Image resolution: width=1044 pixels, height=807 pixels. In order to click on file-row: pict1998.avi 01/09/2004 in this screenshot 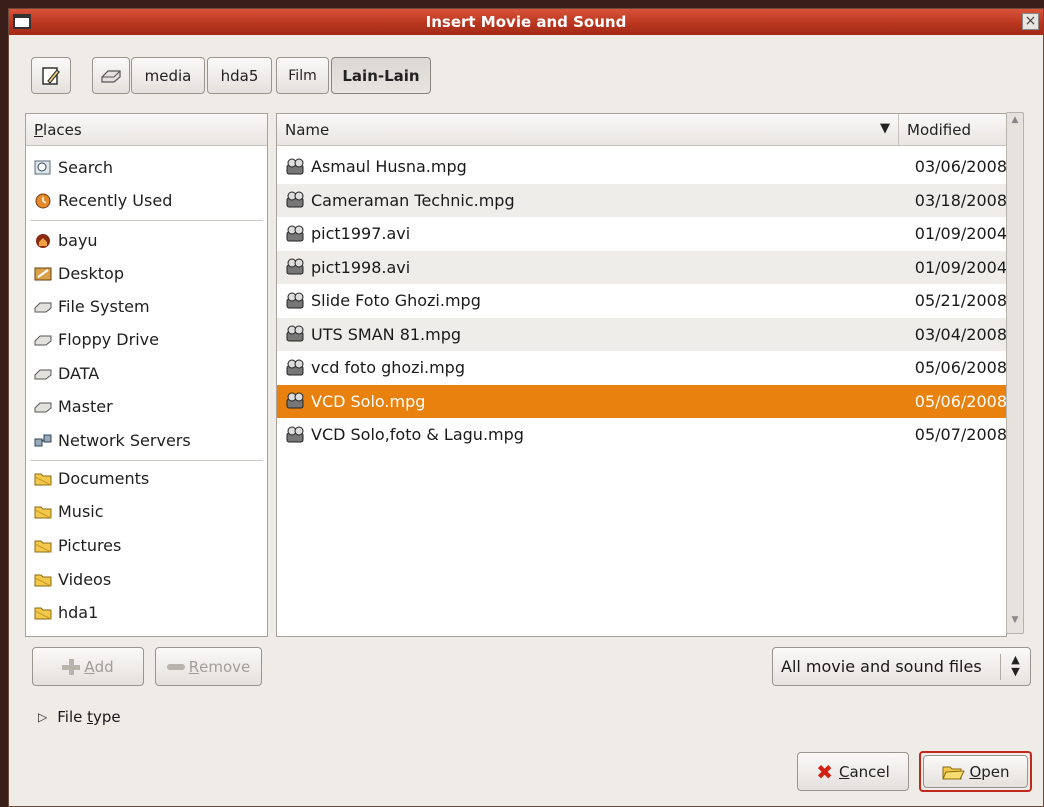, I will do `click(642, 267)`.